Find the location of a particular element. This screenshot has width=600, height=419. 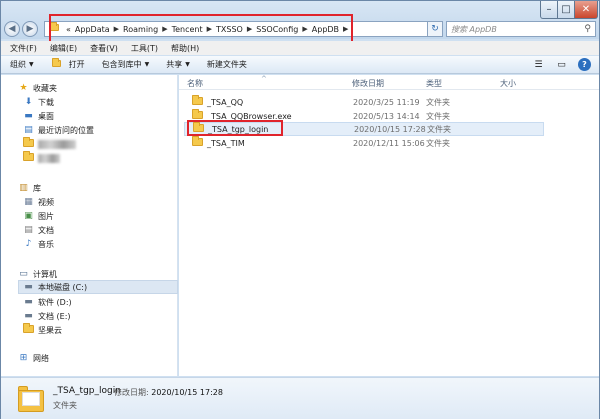

forward-button: ▶ is located at coordinates (30, 29).